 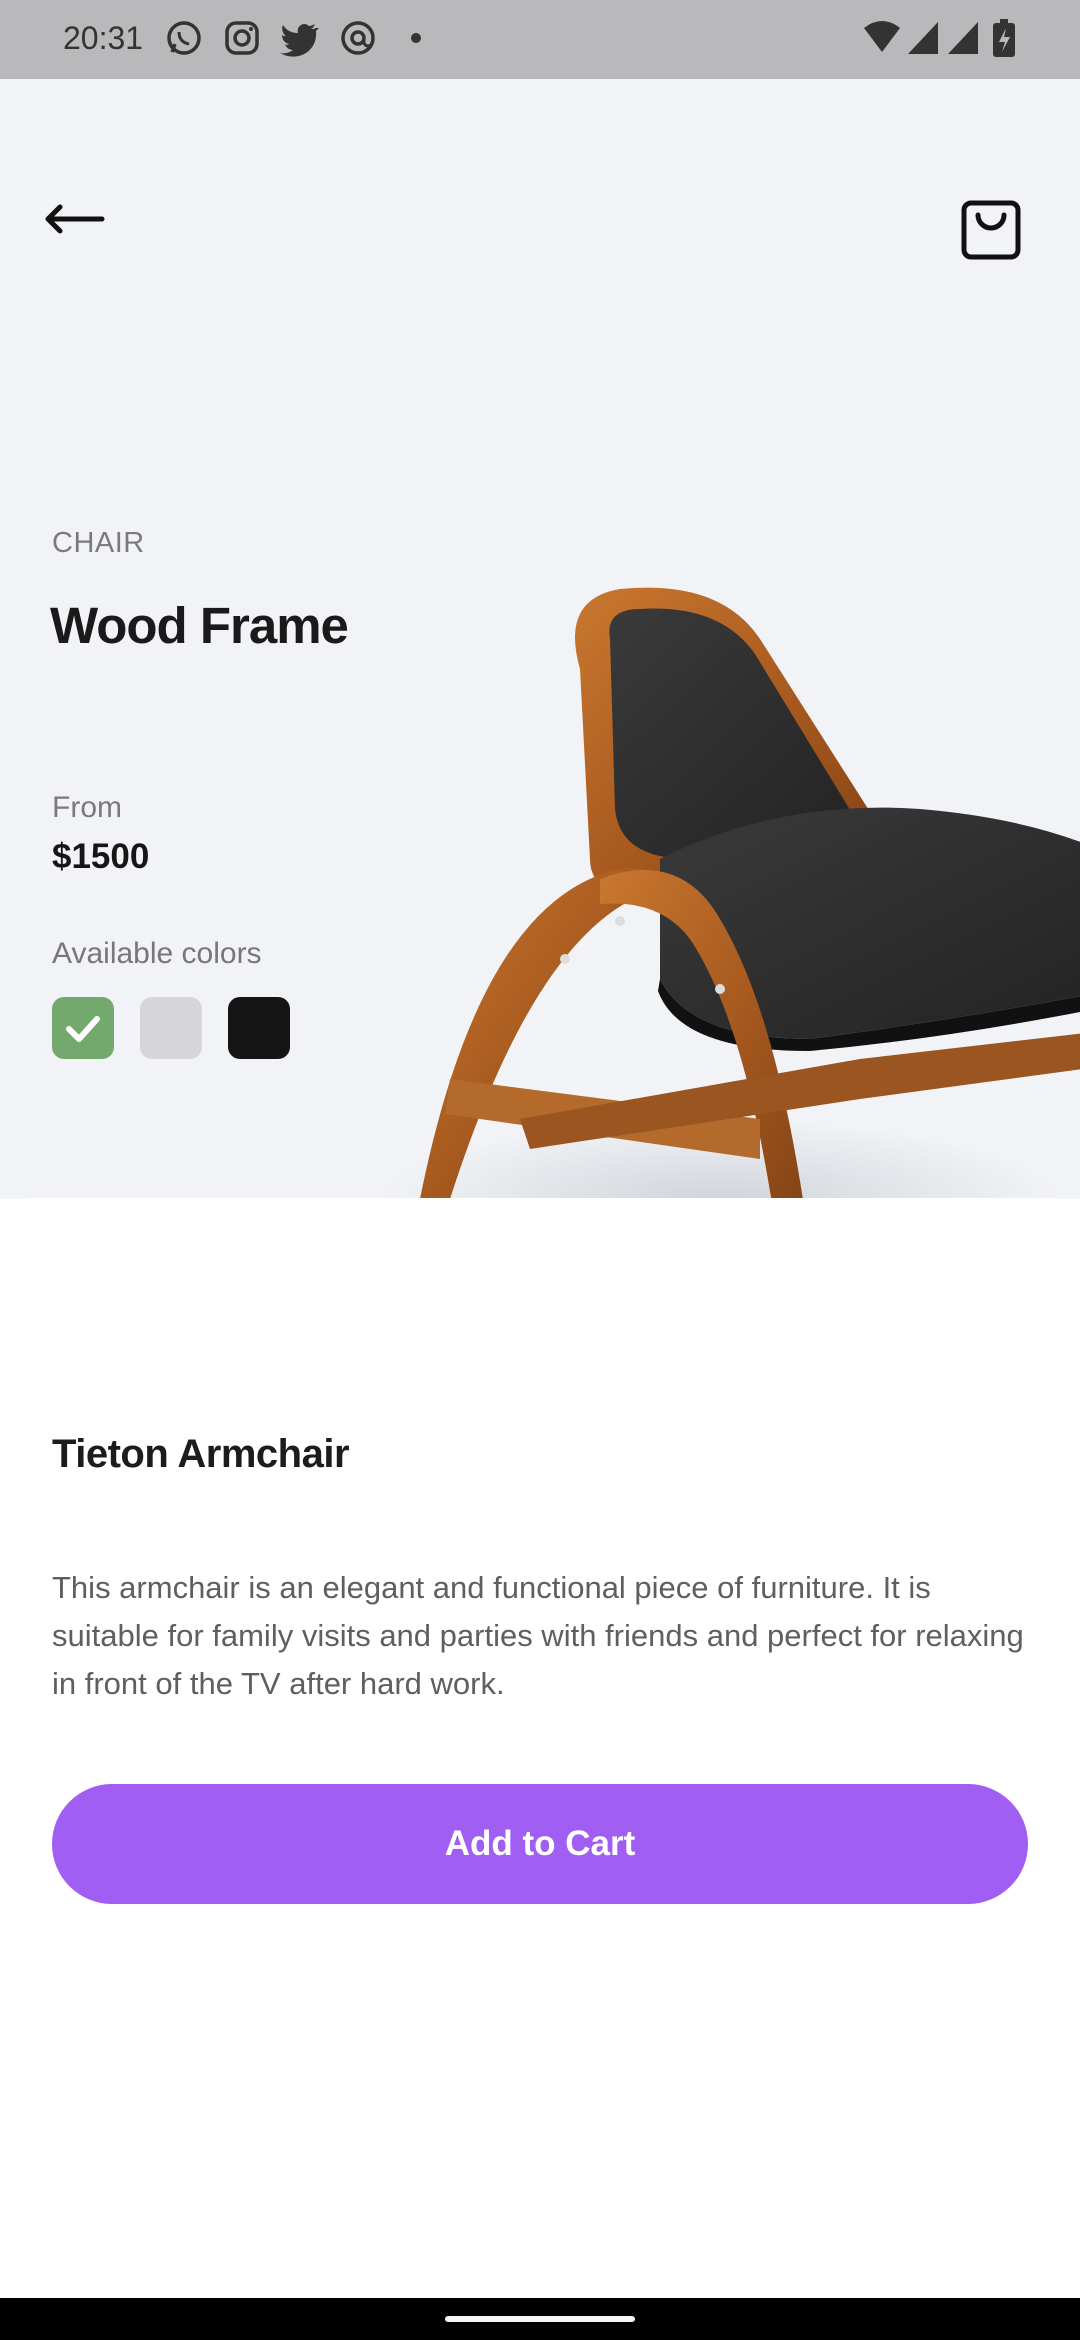 I want to click on price-value: $1500, so click(x=101, y=856).